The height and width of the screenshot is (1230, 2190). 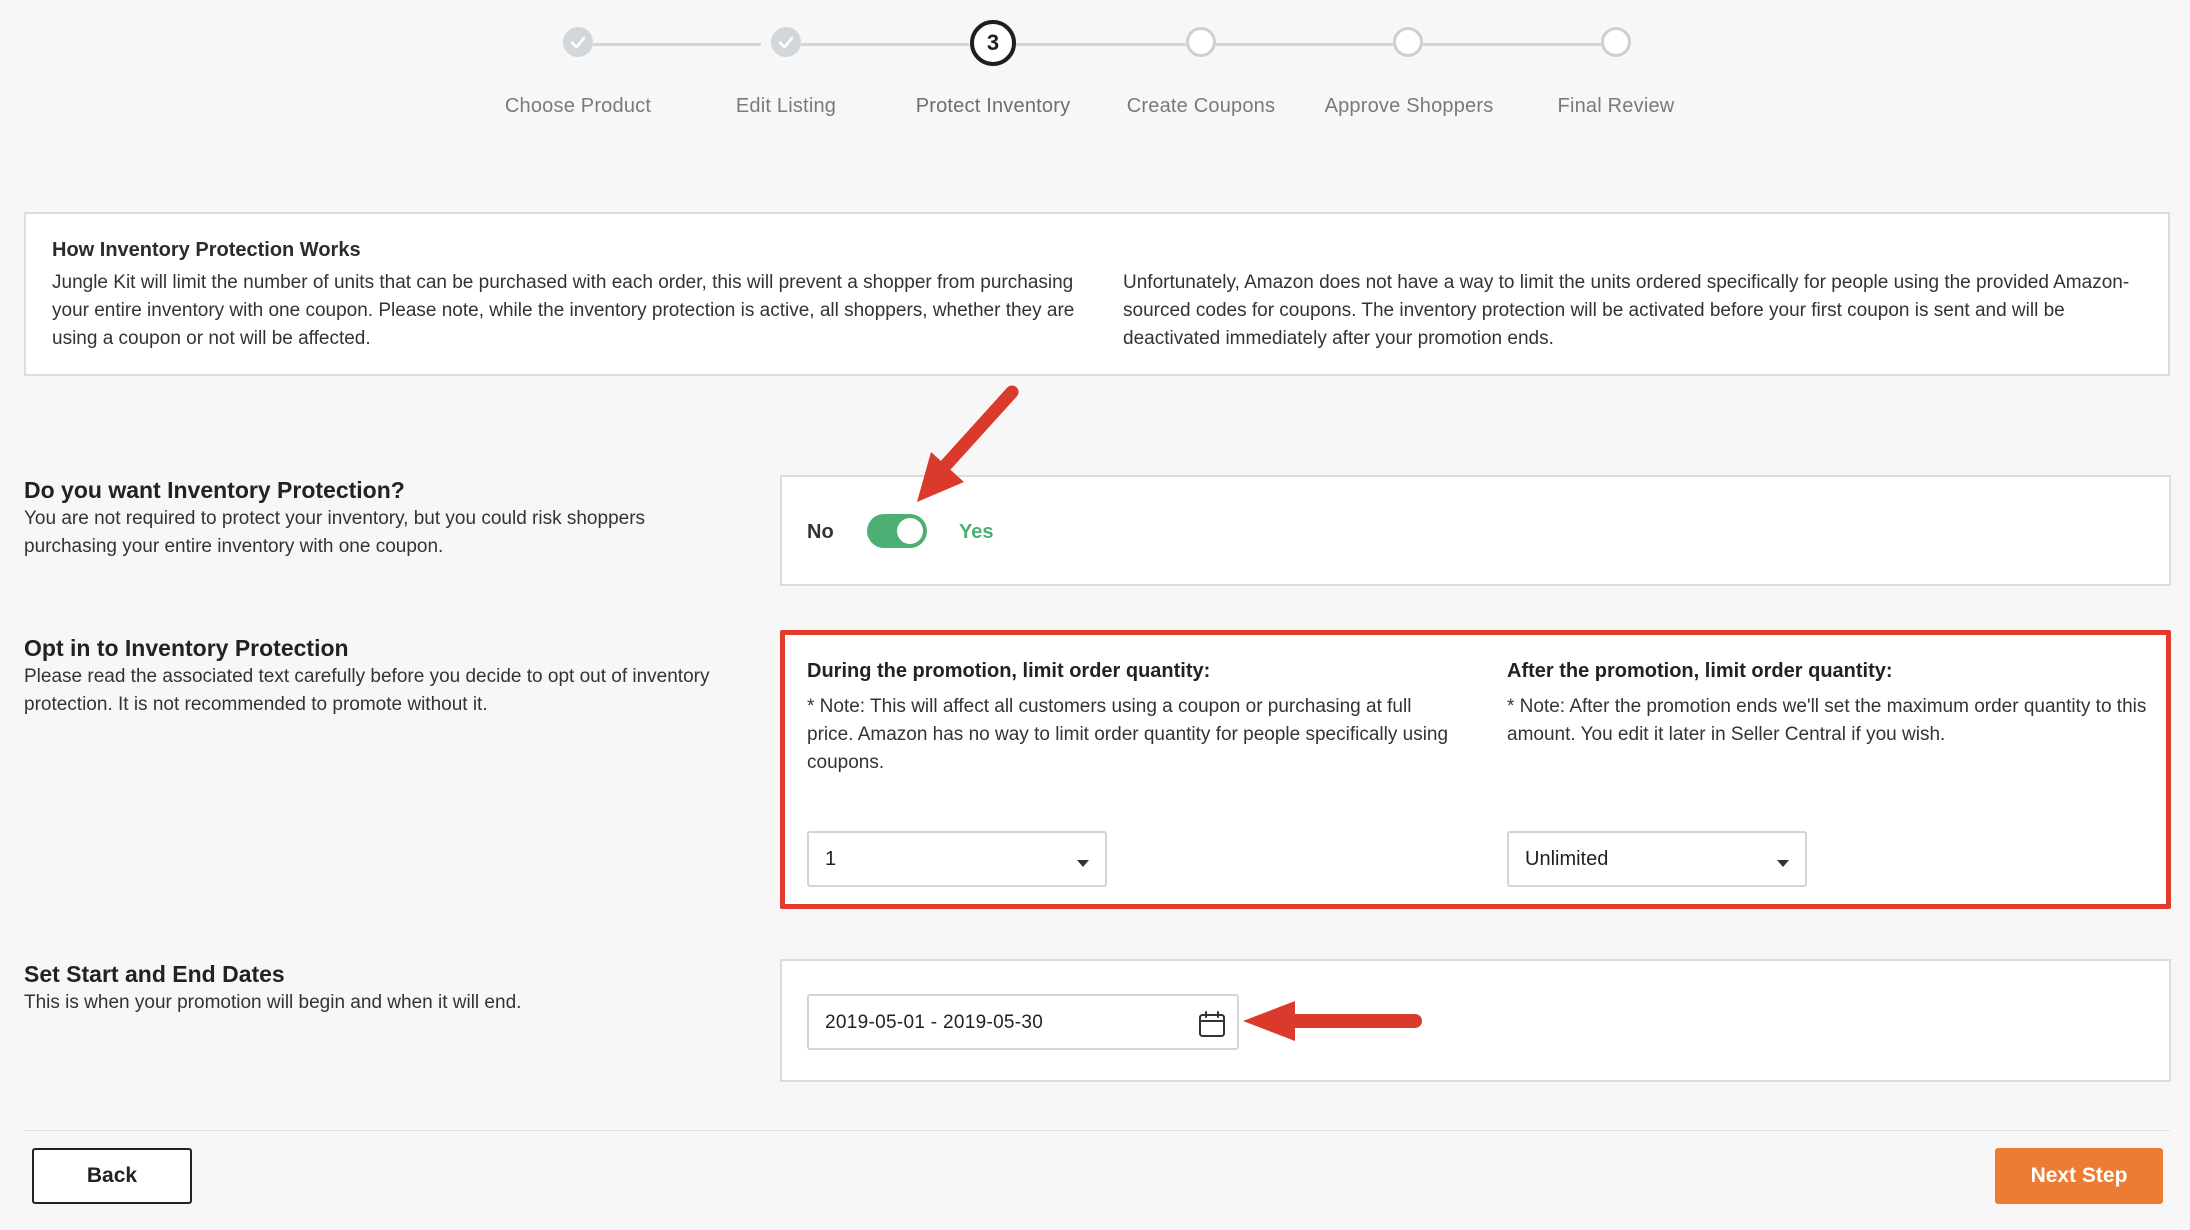 What do you see at coordinates (993, 106) in the screenshot?
I see `step-label-protect-inventory: Protect Inventory` at bounding box center [993, 106].